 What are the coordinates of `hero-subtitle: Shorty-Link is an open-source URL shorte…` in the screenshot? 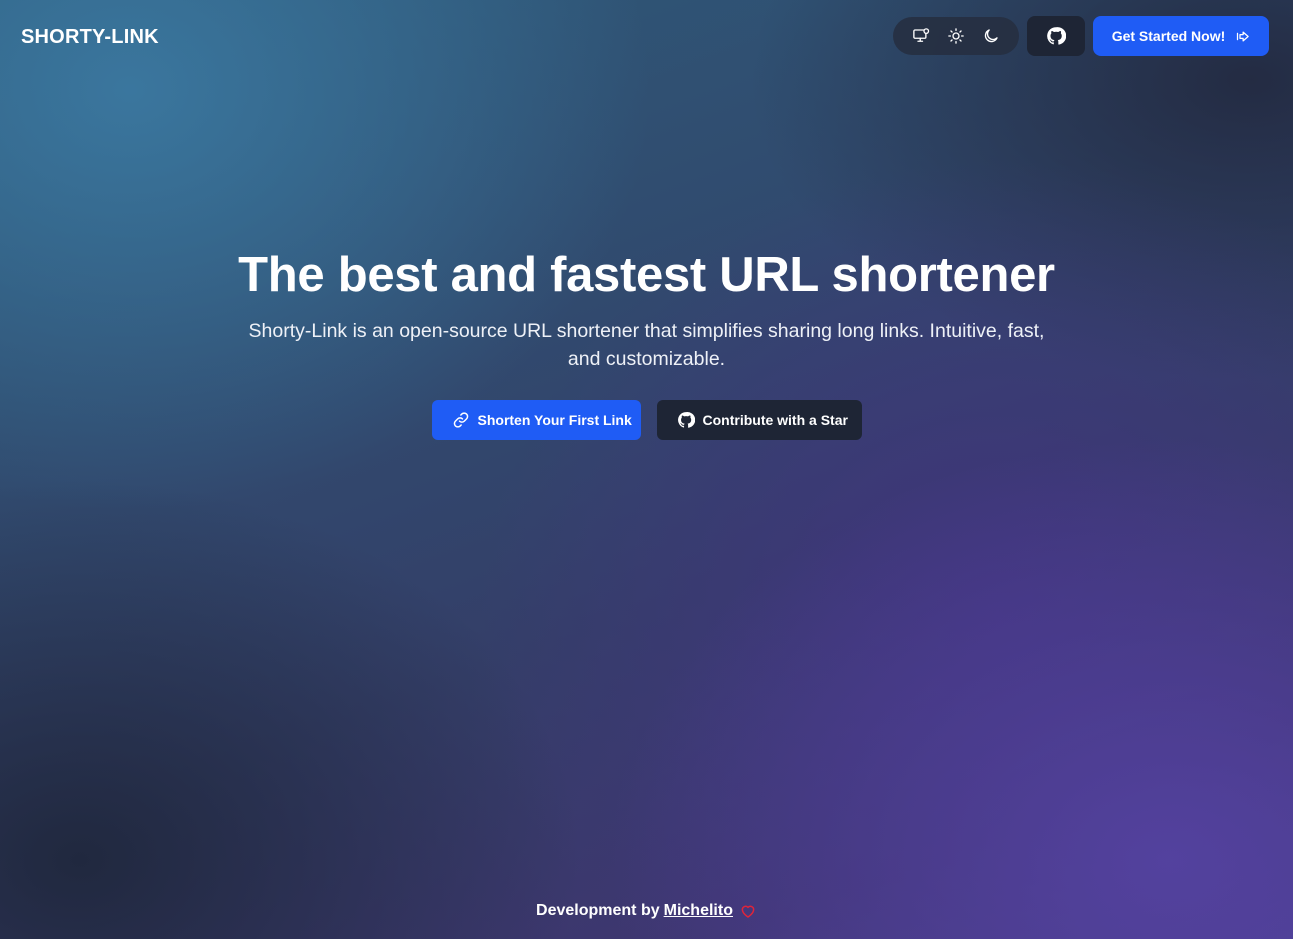 It's located at (646, 345).